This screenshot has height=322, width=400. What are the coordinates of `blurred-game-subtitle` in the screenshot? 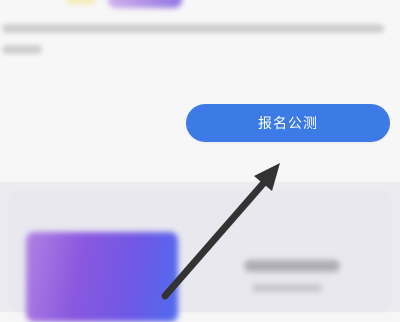 It's located at (287, 288).